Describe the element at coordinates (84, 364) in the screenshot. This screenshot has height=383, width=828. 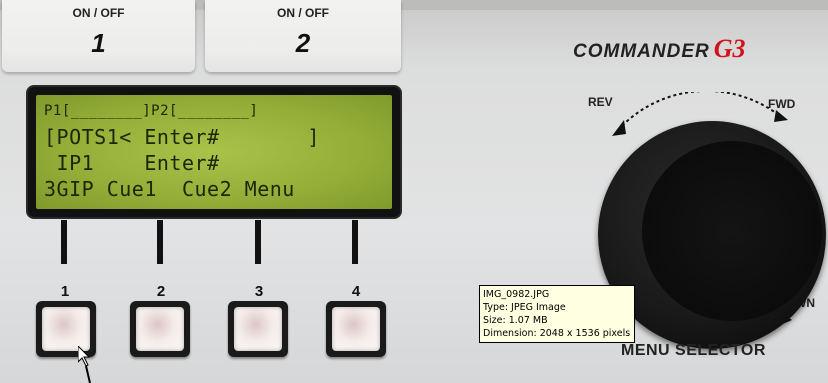
I see `arrow-pointer-icon` at that location.